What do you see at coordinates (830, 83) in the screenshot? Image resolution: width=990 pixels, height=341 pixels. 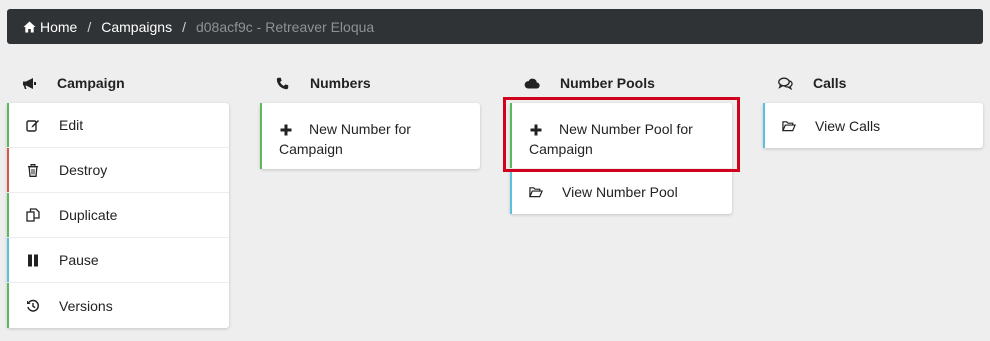 I see `calls-heading-label: Calls` at bounding box center [830, 83].